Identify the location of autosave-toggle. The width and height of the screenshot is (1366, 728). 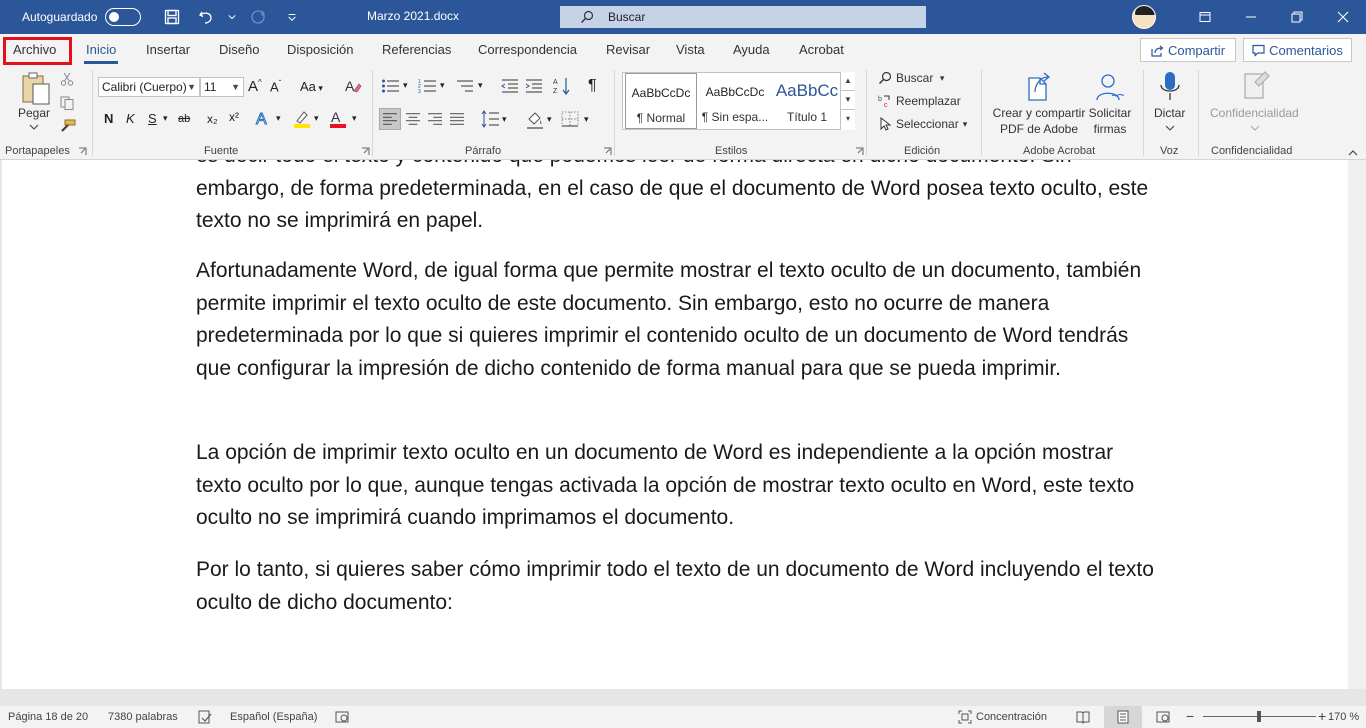
(123, 17).